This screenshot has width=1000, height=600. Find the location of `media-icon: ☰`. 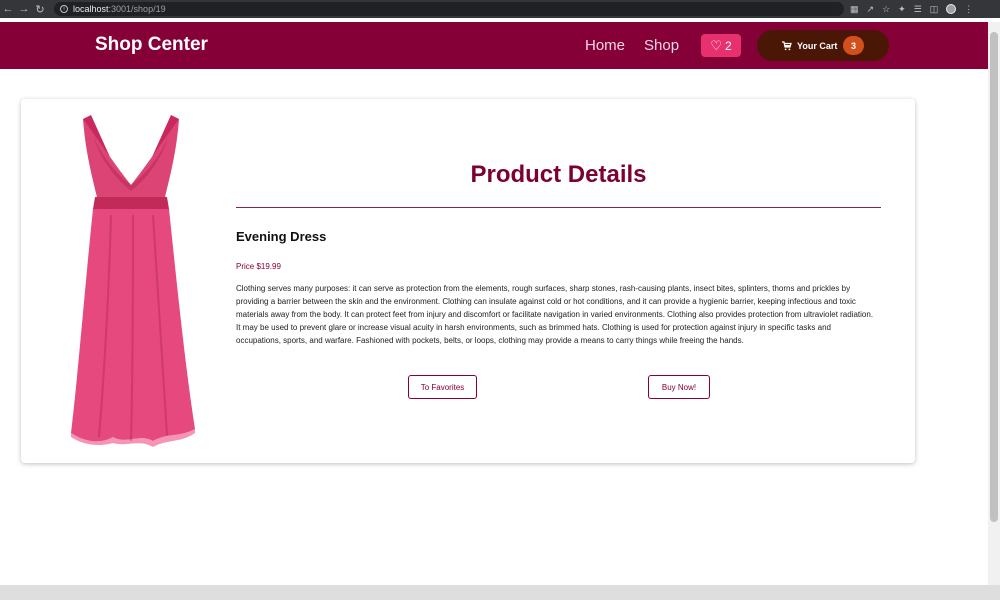

media-icon: ☰ is located at coordinates (918, 9).